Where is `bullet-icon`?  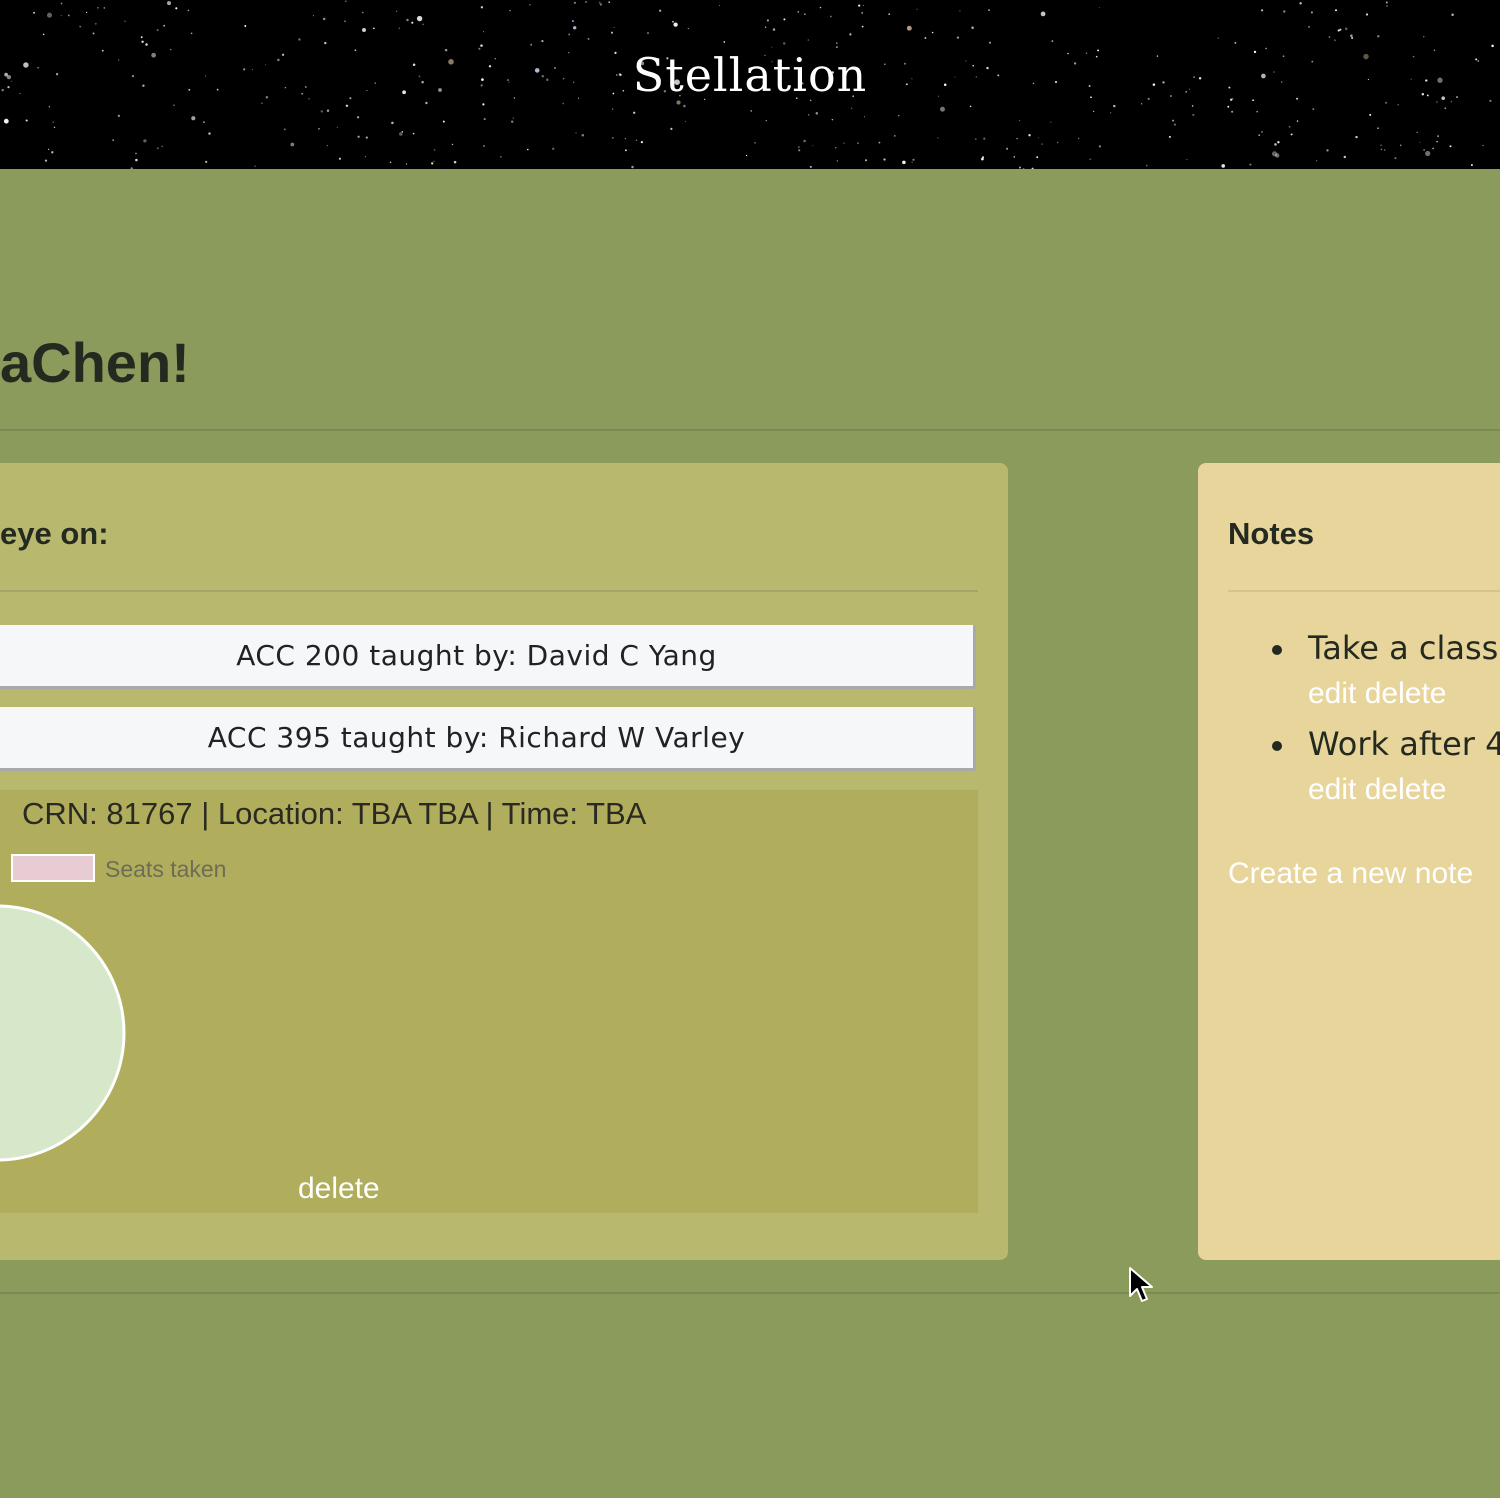
bullet-icon is located at coordinates (1277, 746).